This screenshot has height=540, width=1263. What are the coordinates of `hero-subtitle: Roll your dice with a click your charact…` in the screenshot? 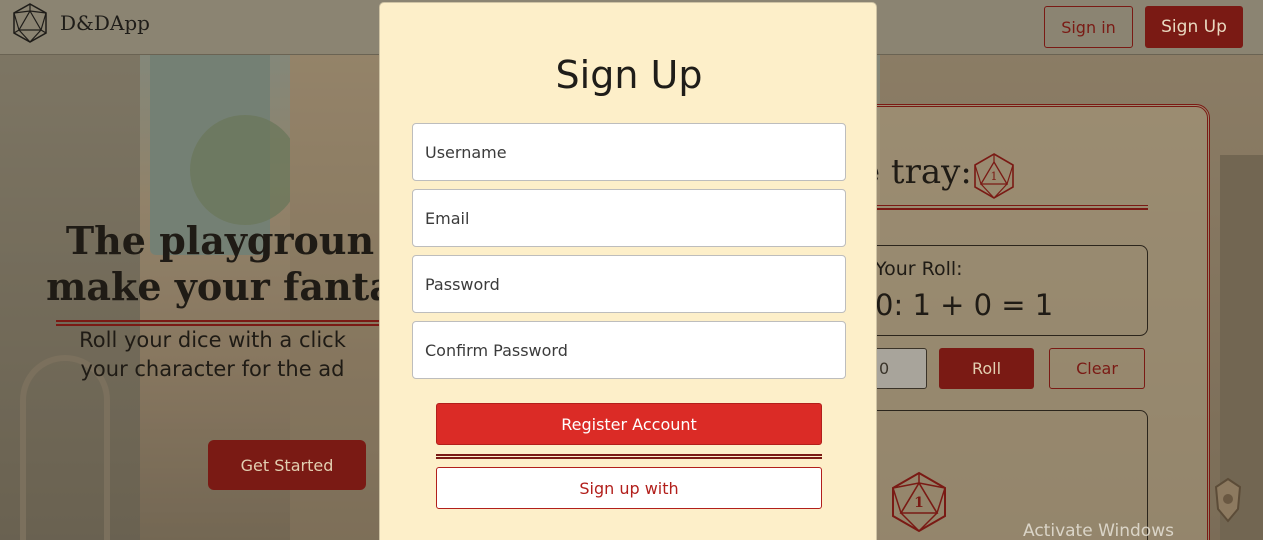 It's located at (212, 355).